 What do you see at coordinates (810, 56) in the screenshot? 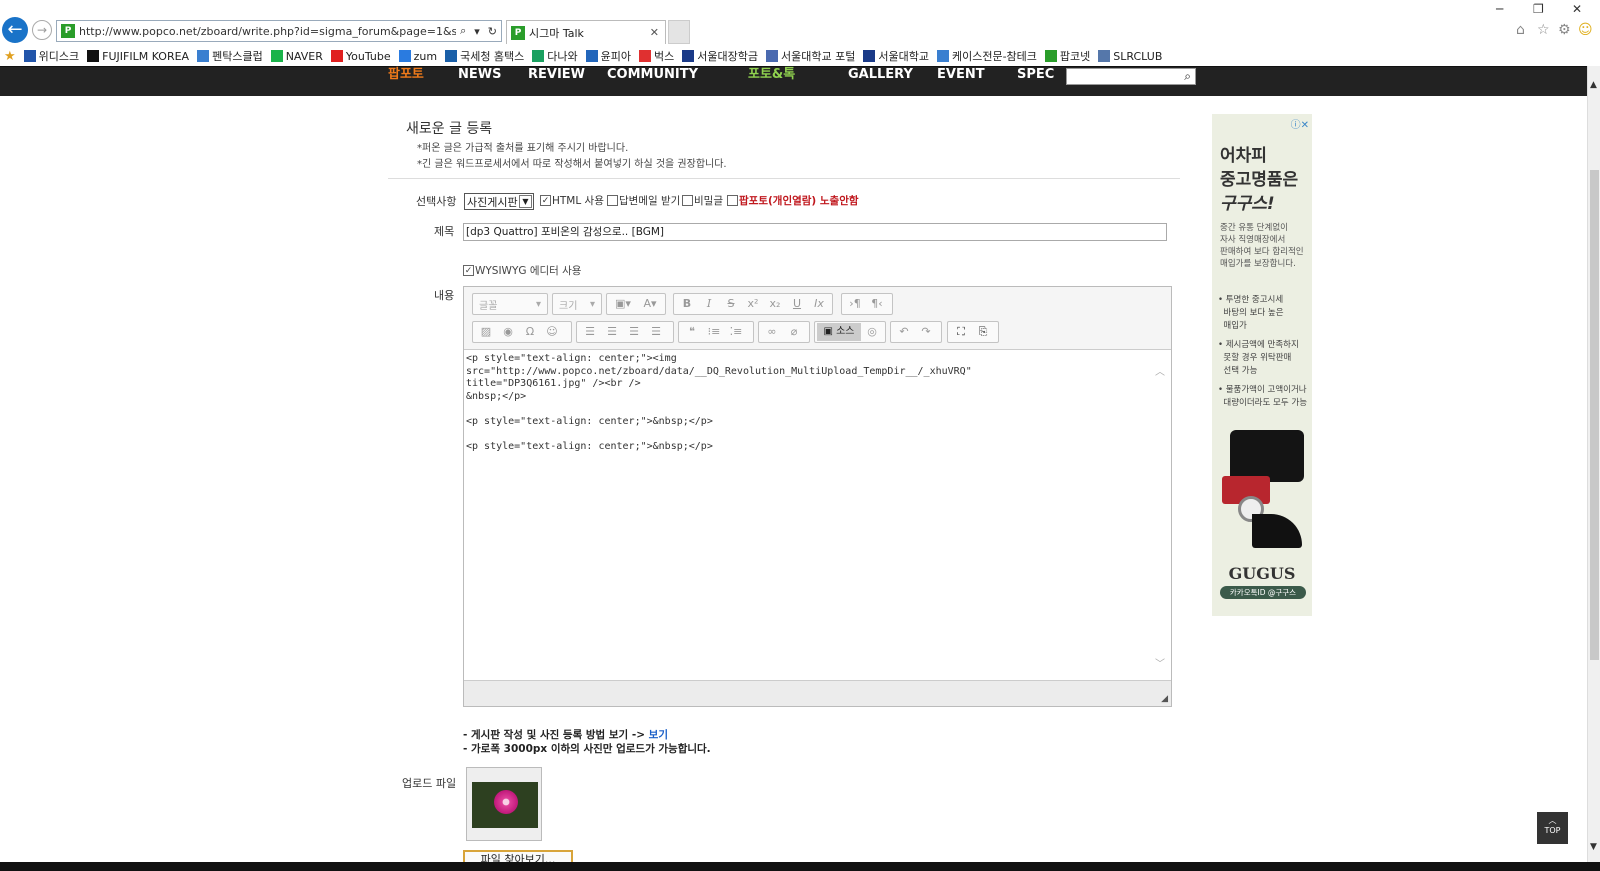
I see `favorite-item: 서울대학교 포털` at bounding box center [810, 56].